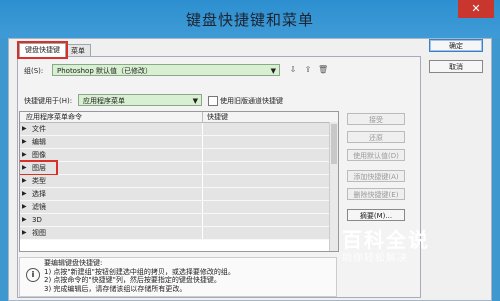 The image size is (500, 301). I want to click on delete-set-icon: 🗑, so click(323, 70).